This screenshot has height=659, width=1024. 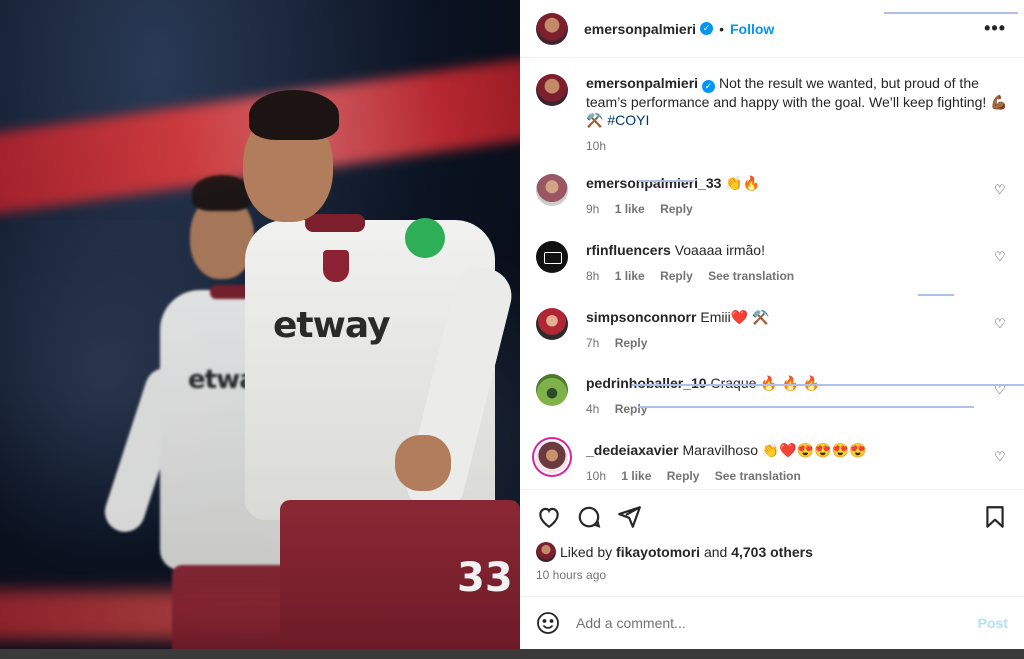 What do you see at coordinates (642, 83) in the screenshot?
I see `caption-username: emersonpalmieri` at bounding box center [642, 83].